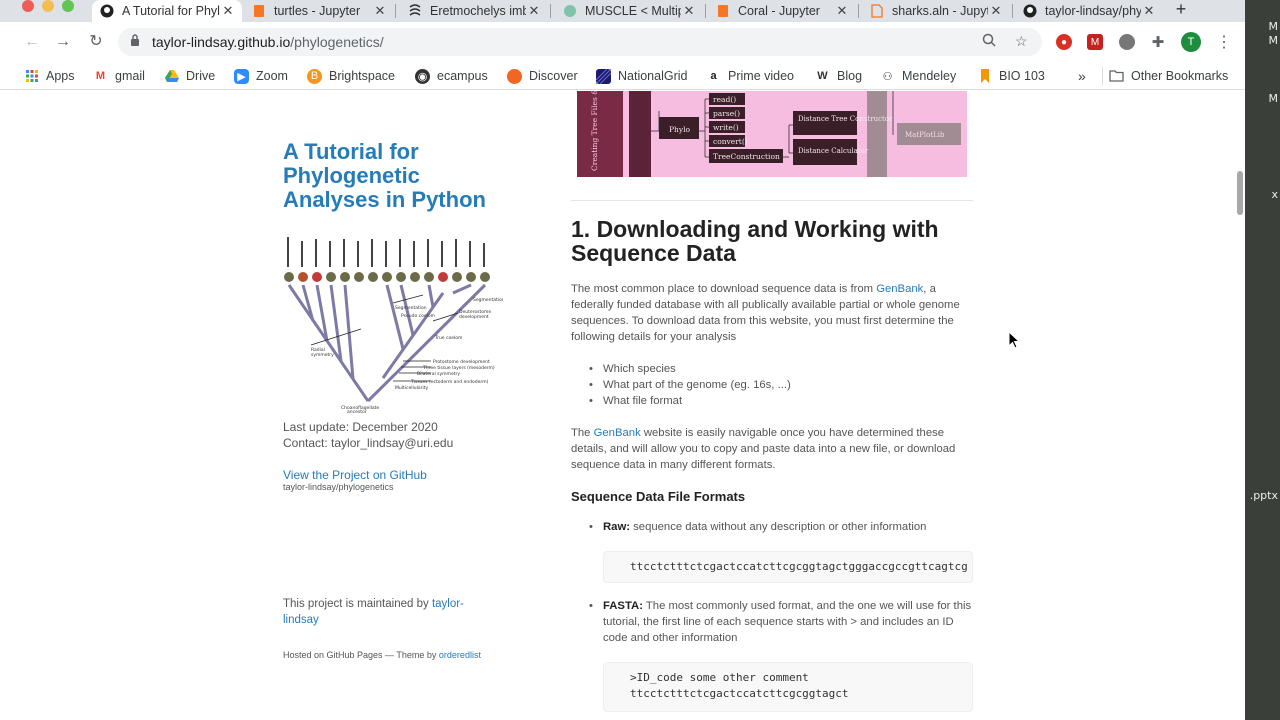 The height and width of the screenshot is (720, 1280). What do you see at coordinates (603, 76) in the screenshot?
I see `nationalgrid-icon` at bounding box center [603, 76].